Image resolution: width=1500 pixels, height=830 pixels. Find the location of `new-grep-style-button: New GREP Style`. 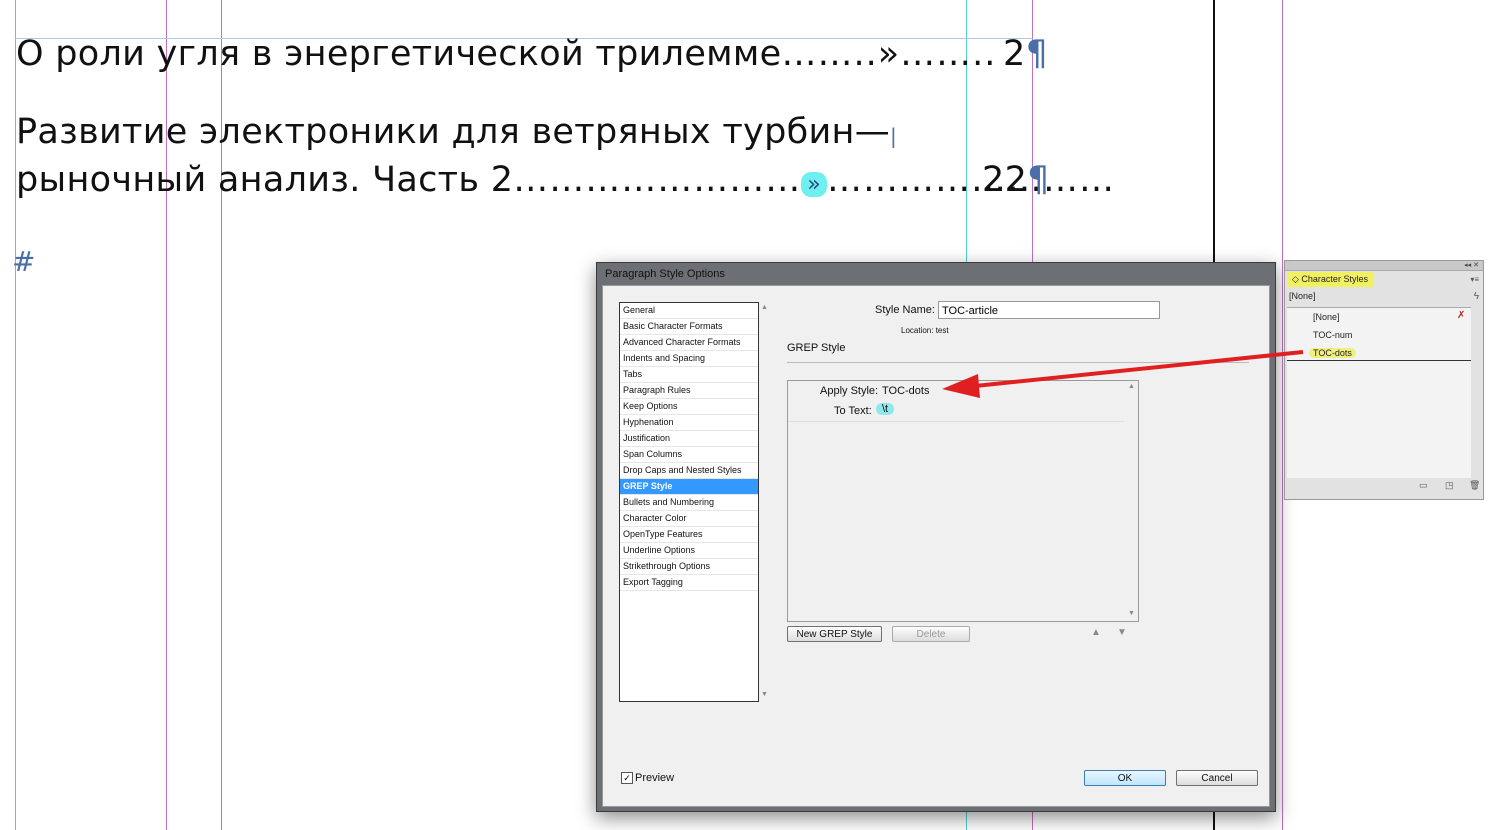

new-grep-style-button: New GREP Style is located at coordinates (834, 634).